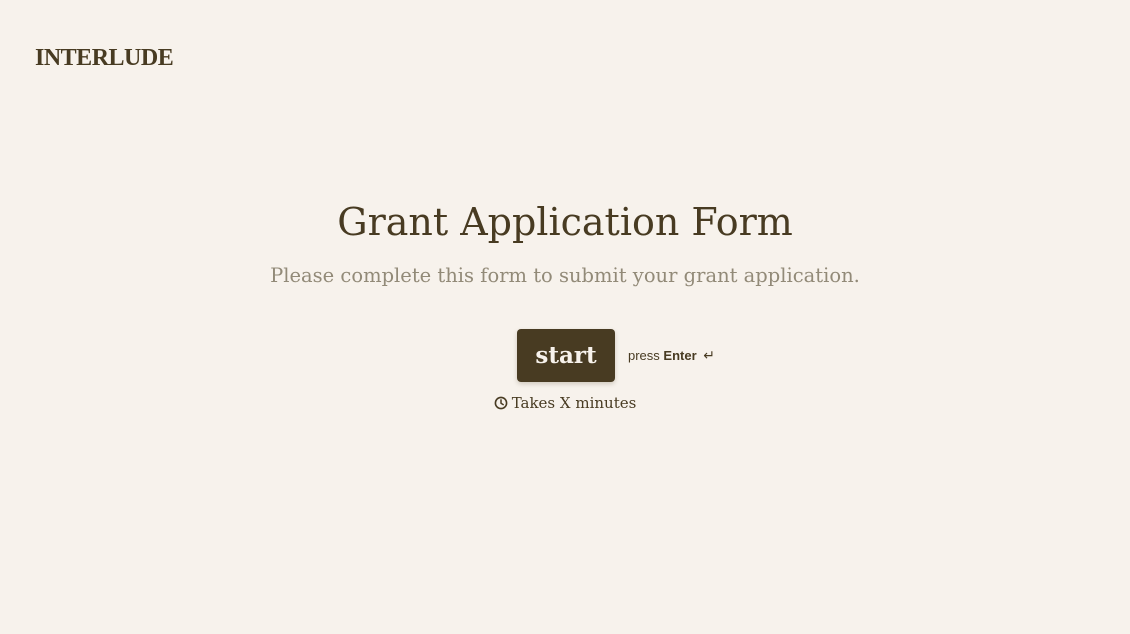  Describe the element at coordinates (680, 355) in the screenshot. I see `enter-key-label: Enter` at that location.